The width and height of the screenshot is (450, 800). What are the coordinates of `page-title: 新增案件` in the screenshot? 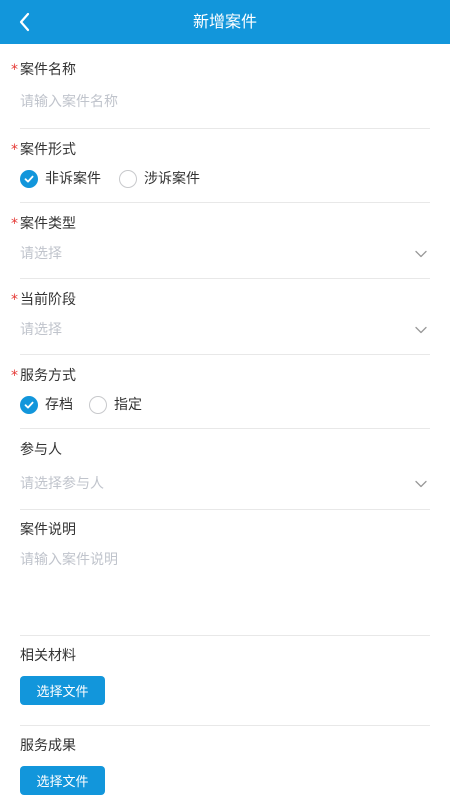 It's located at (224, 21).